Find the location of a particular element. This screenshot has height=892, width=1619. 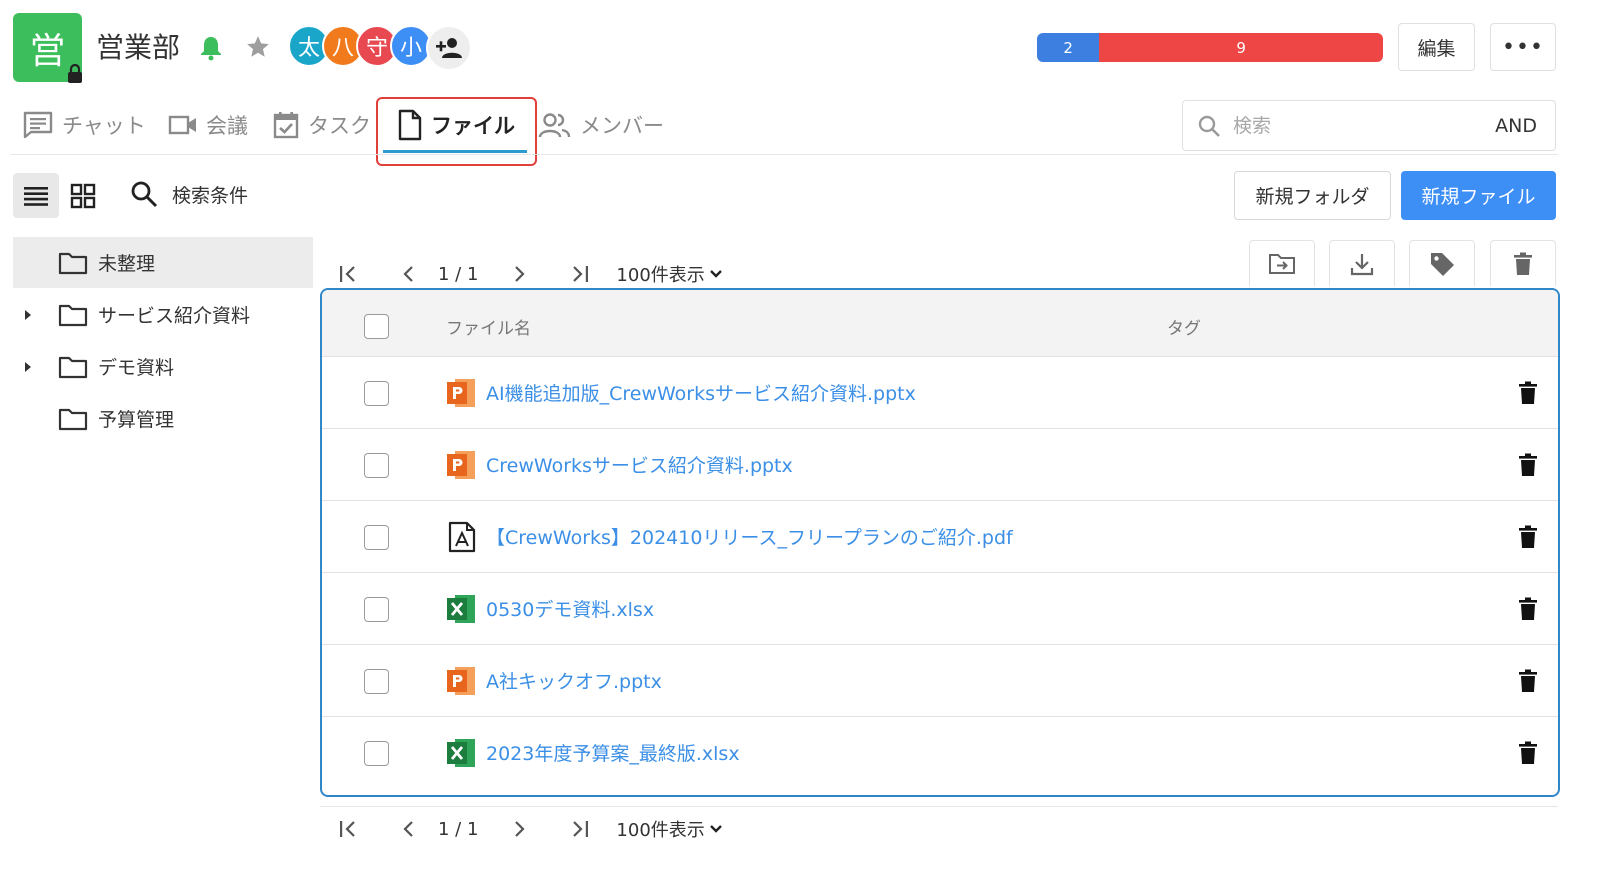

last-page-icon is located at coordinates (581, 274).